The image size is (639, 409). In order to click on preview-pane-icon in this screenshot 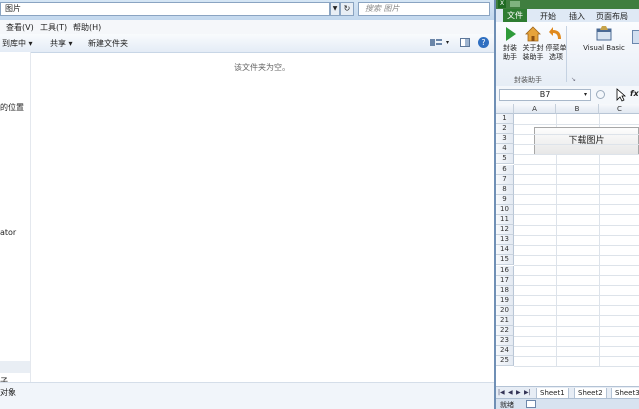, I will do `click(465, 42)`.